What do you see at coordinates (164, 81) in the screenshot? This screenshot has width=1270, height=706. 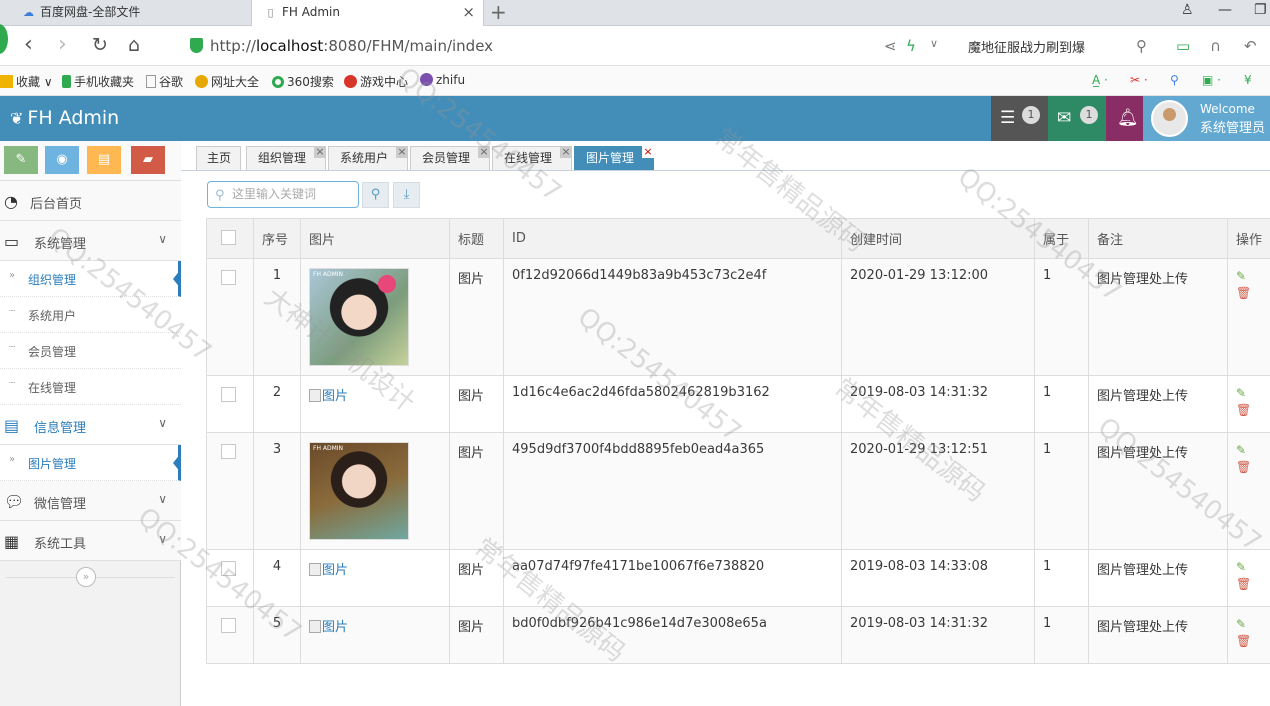 I see `bookmark-google: 谷歌` at bounding box center [164, 81].